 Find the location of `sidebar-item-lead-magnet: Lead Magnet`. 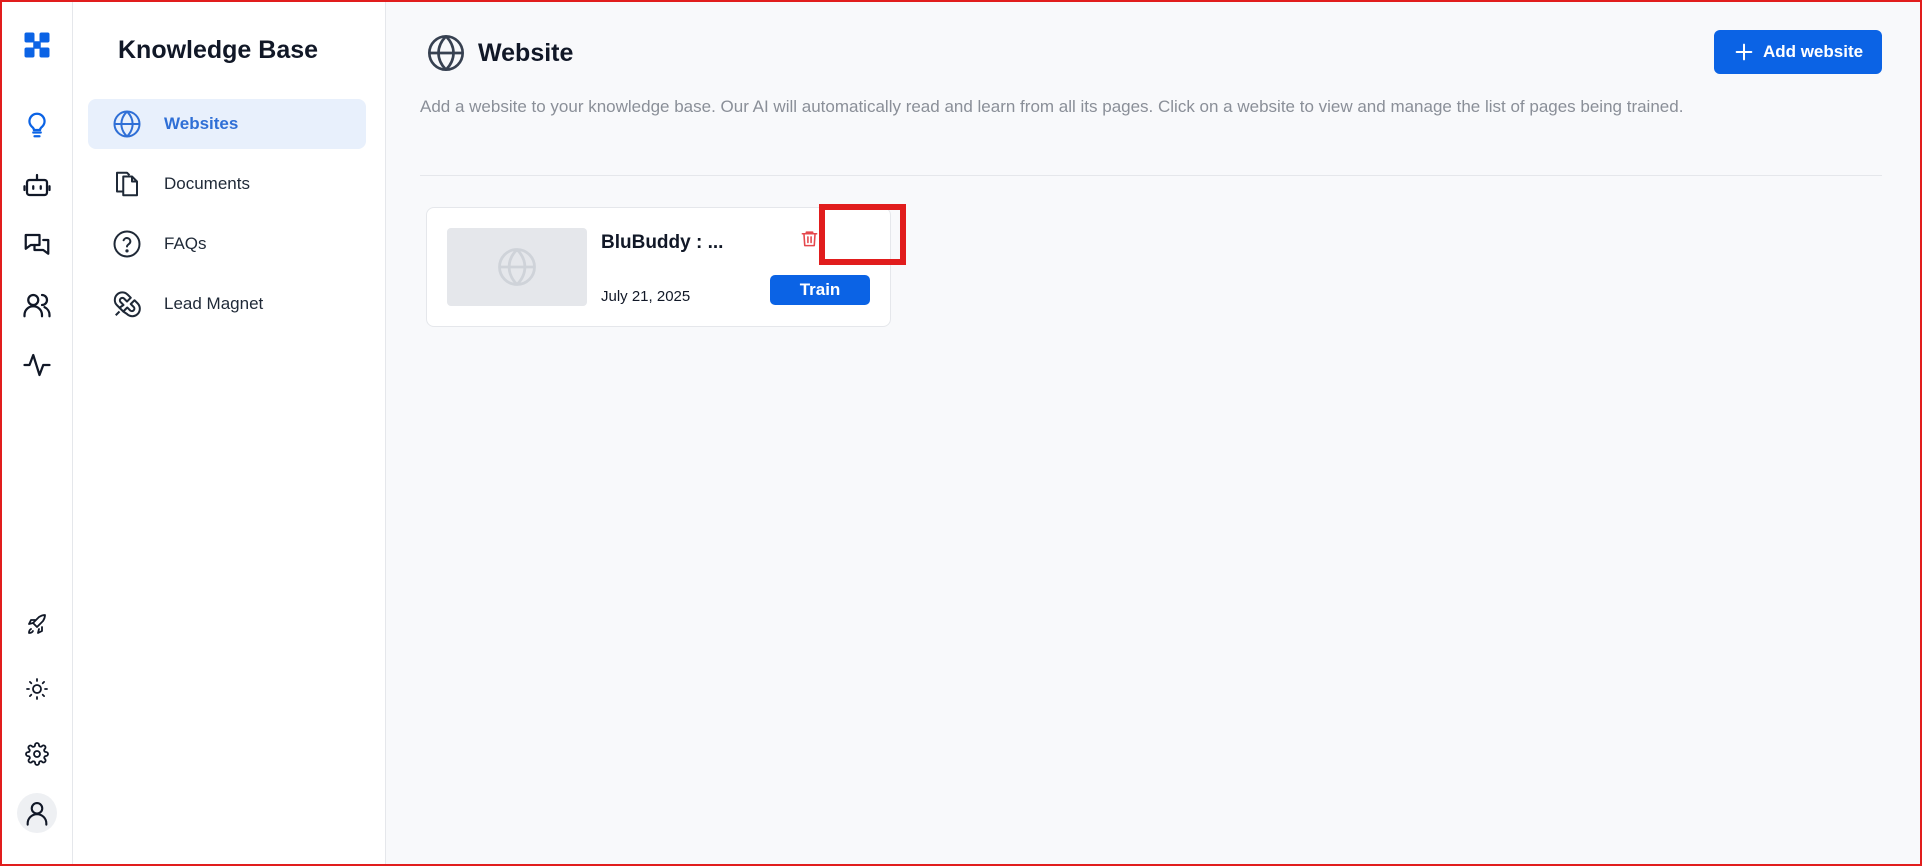

sidebar-item-lead-magnet: Lead Magnet is located at coordinates (227, 304).